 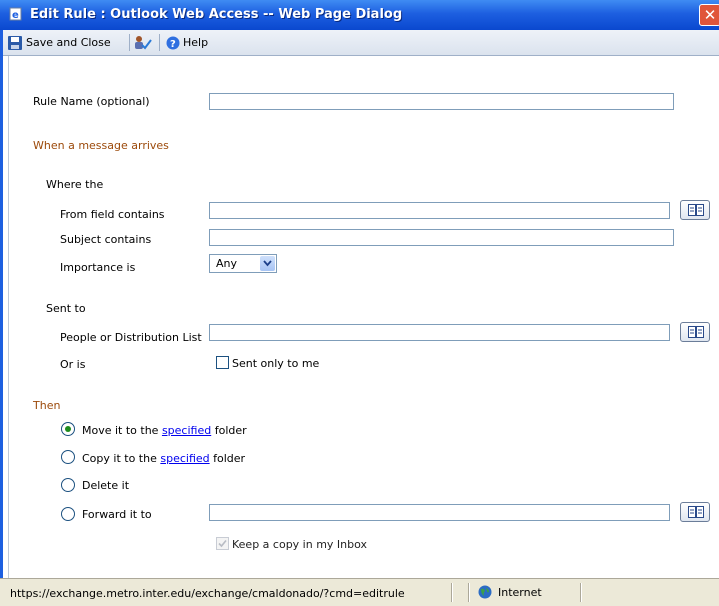 What do you see at coordinates (709, 15) in the screenshot?
I see `close-button: ✕` at bounding box center [709, 15].